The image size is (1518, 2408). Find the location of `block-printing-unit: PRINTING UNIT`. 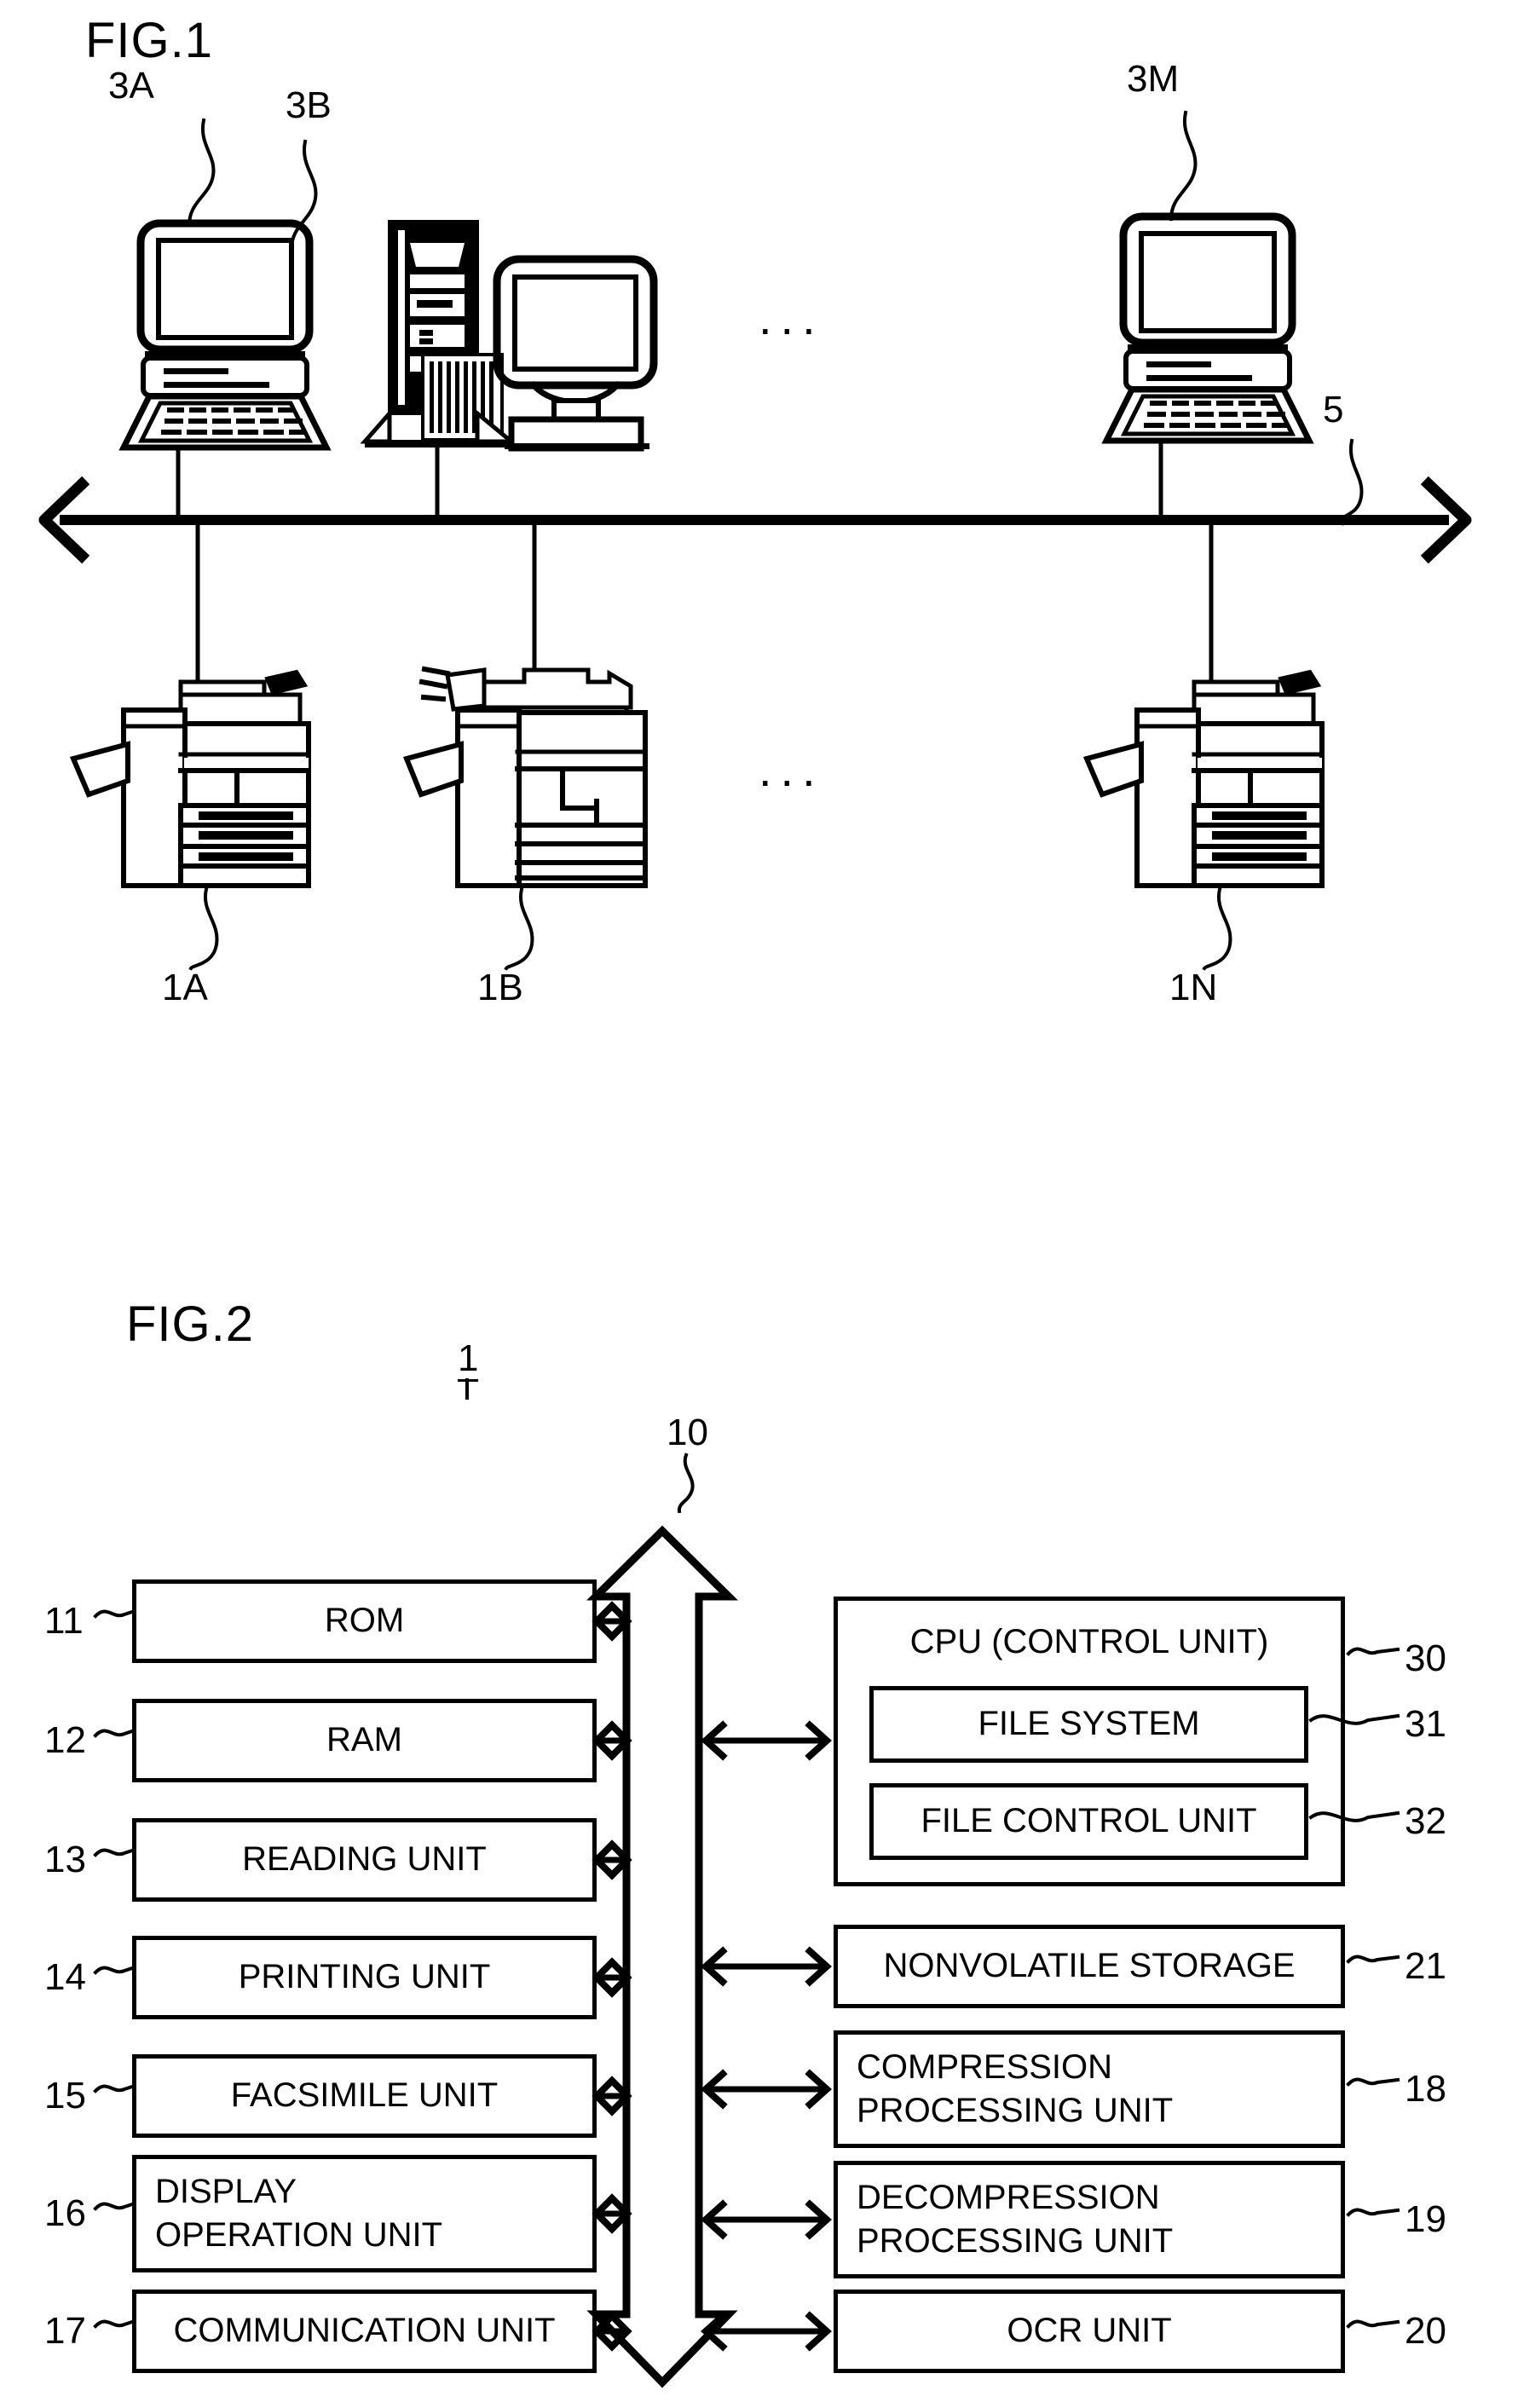

block-printing-unit: PRINTING UNIT is located at coordinates (364, 1977).